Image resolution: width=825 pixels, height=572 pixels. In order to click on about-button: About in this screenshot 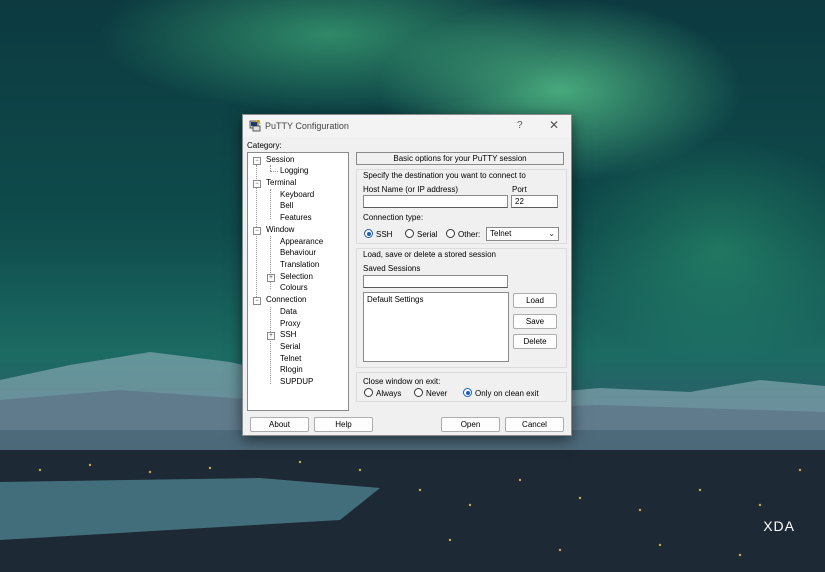, I will do `click(279, 424)`.